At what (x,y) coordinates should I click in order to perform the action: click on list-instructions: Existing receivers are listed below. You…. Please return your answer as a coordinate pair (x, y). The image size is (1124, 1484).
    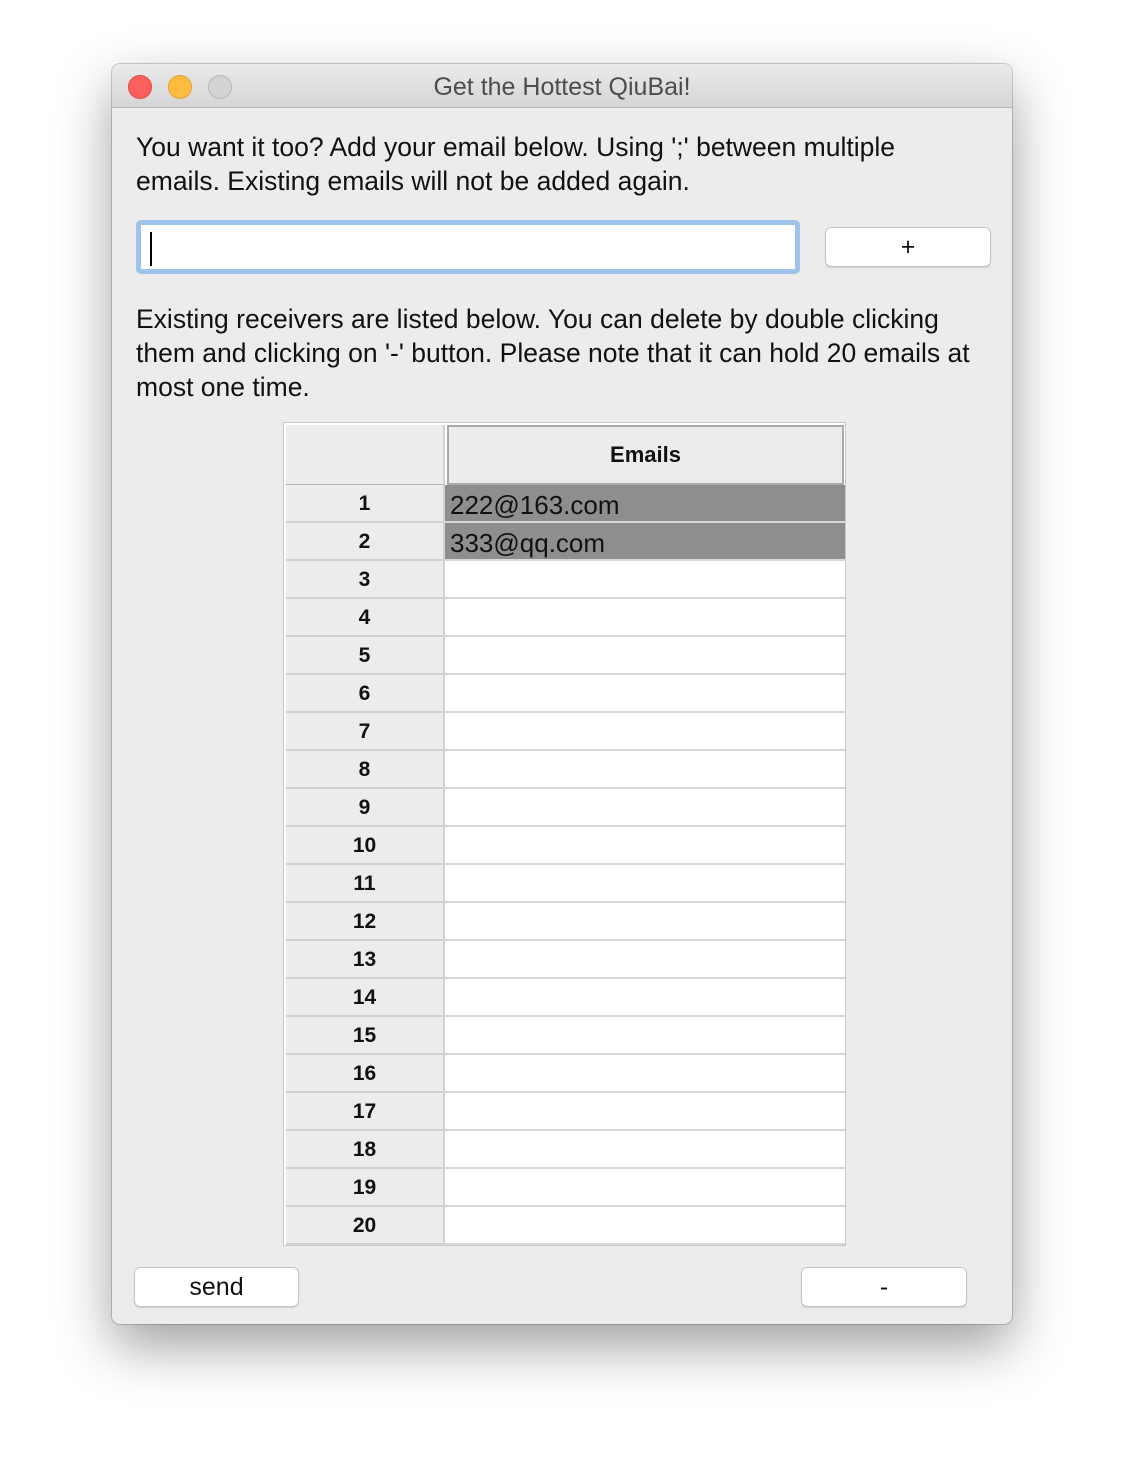
    Looking at the image, I should click on (553, 353).